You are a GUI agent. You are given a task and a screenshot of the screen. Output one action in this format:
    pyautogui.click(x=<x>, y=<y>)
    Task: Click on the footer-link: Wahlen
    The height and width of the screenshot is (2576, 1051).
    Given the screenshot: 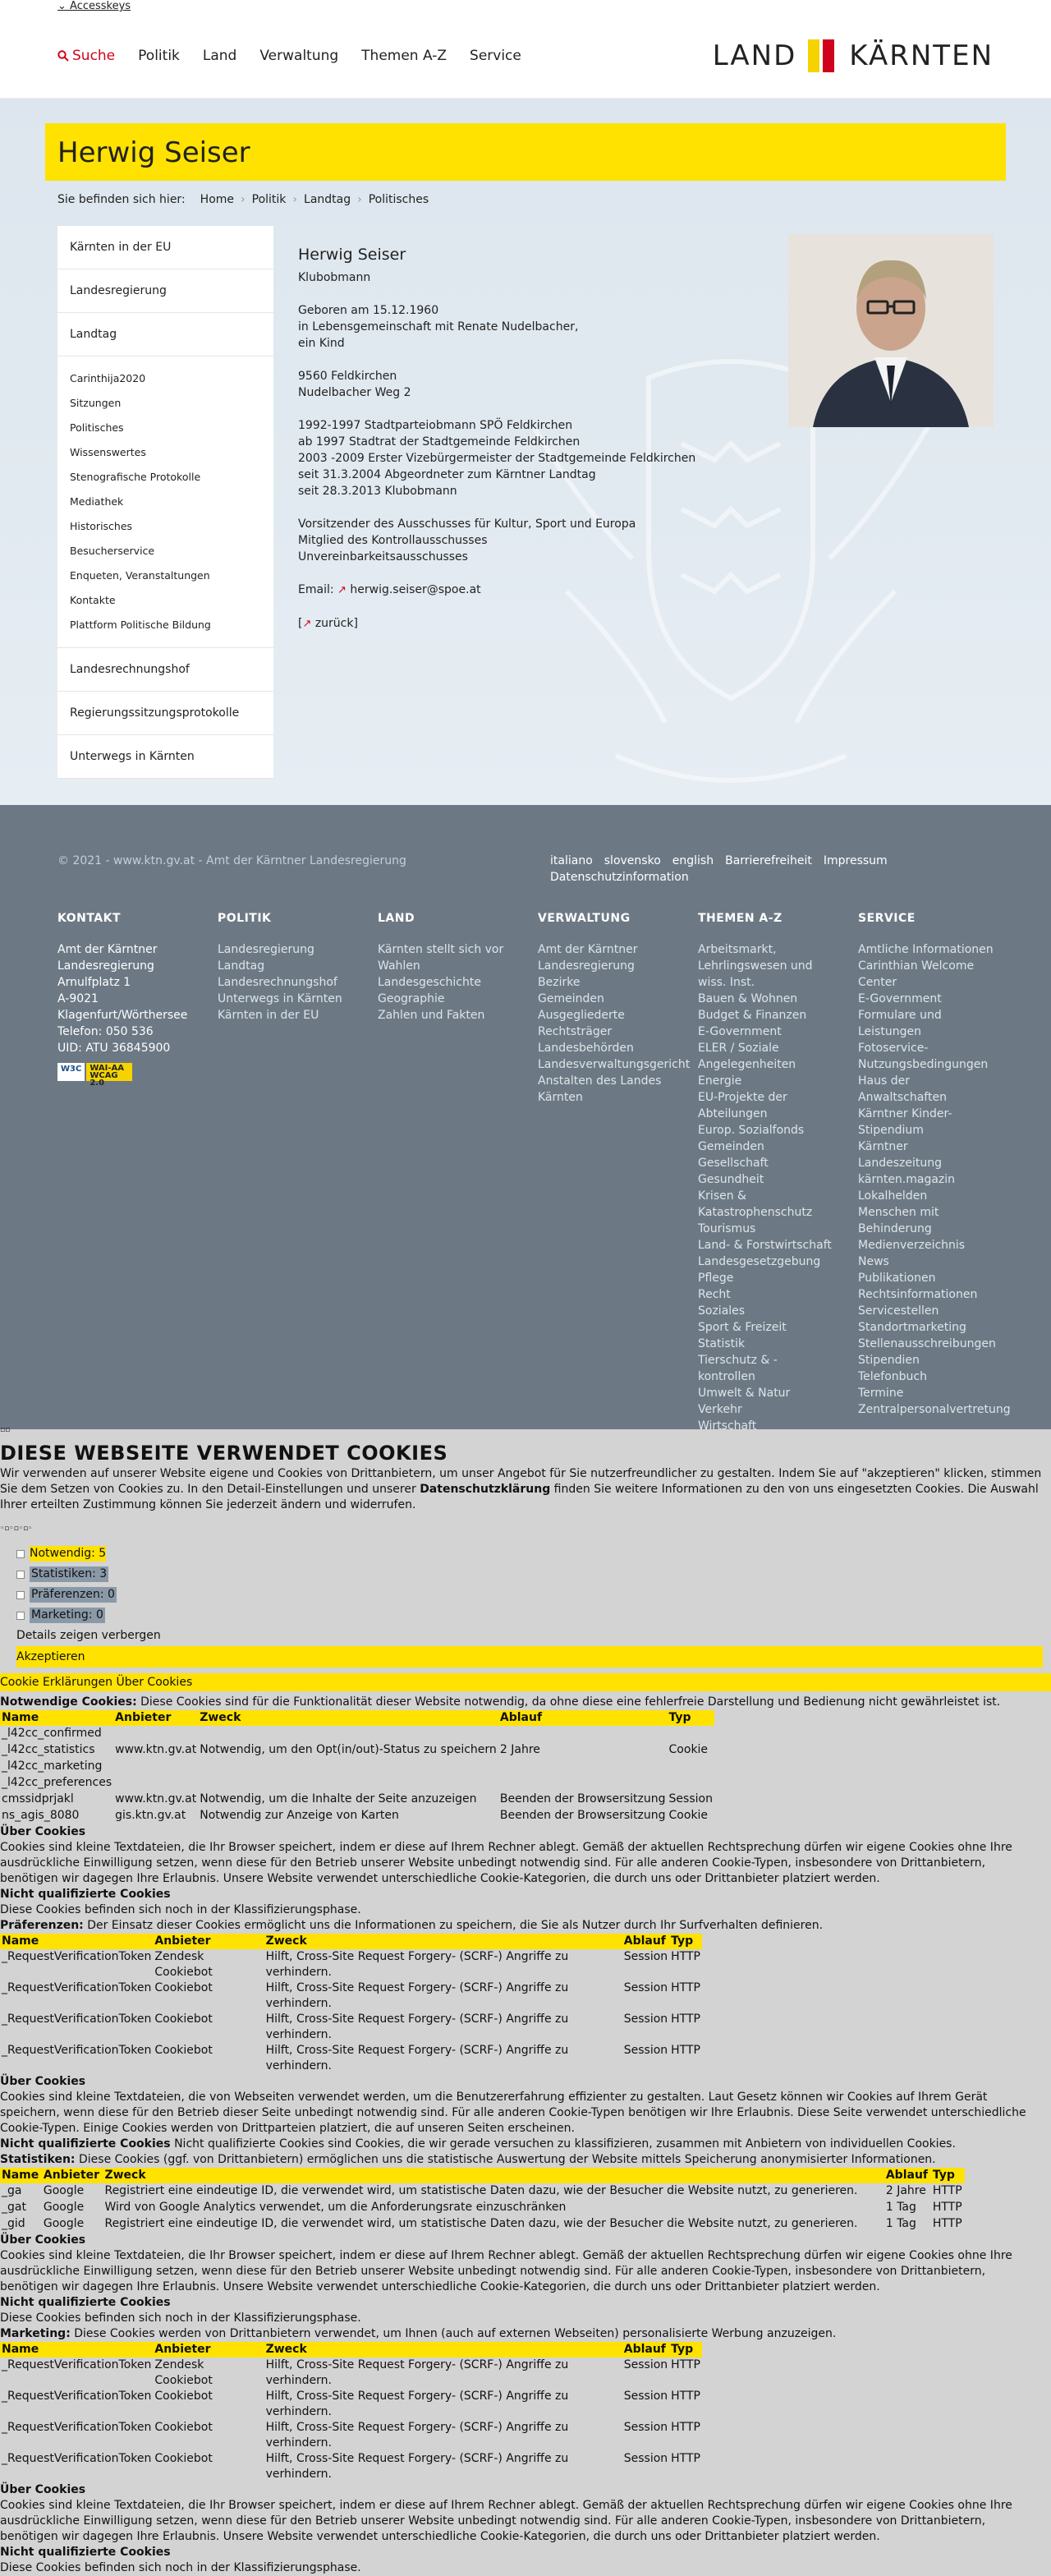 What is the action you would take?
    pyautogui.click(x=454, y=966)
    